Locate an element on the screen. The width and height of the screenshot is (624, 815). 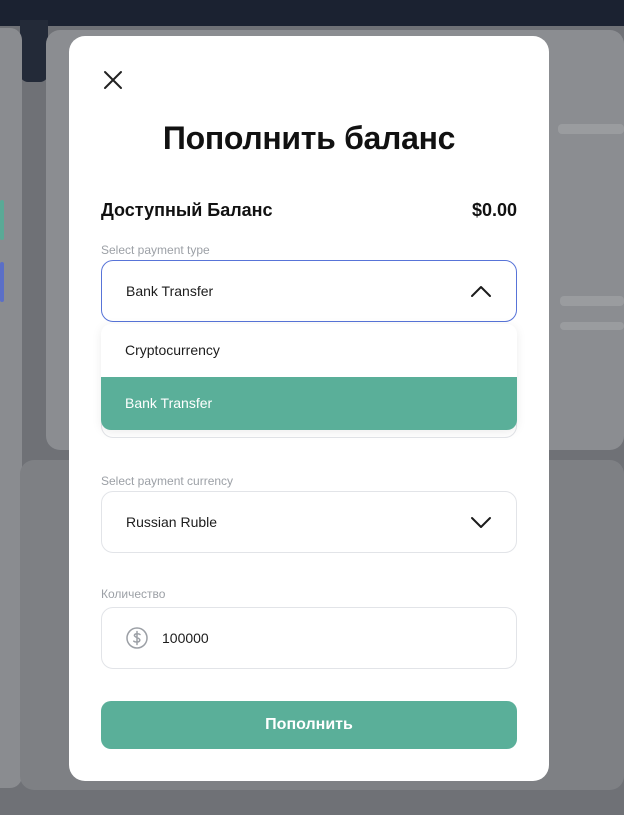
chevron-up-icon is located at coordinates (481, 291).